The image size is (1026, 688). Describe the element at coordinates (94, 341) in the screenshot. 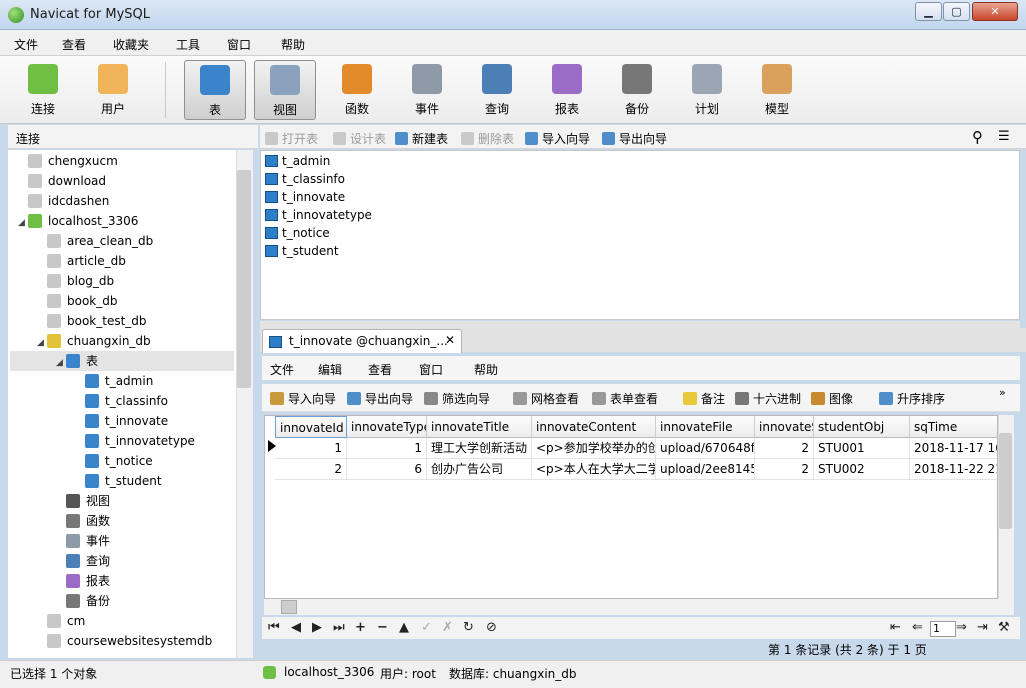

I see `tree-item: ◢ chuangxin_db` at that location.